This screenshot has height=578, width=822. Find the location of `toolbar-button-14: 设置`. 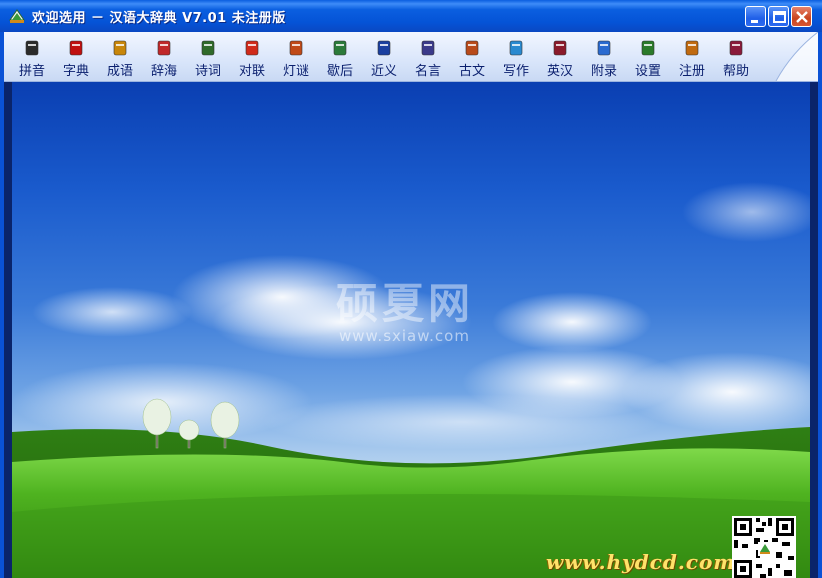

toolbar-button-14: 设置 is located at coordinates (648, 57).